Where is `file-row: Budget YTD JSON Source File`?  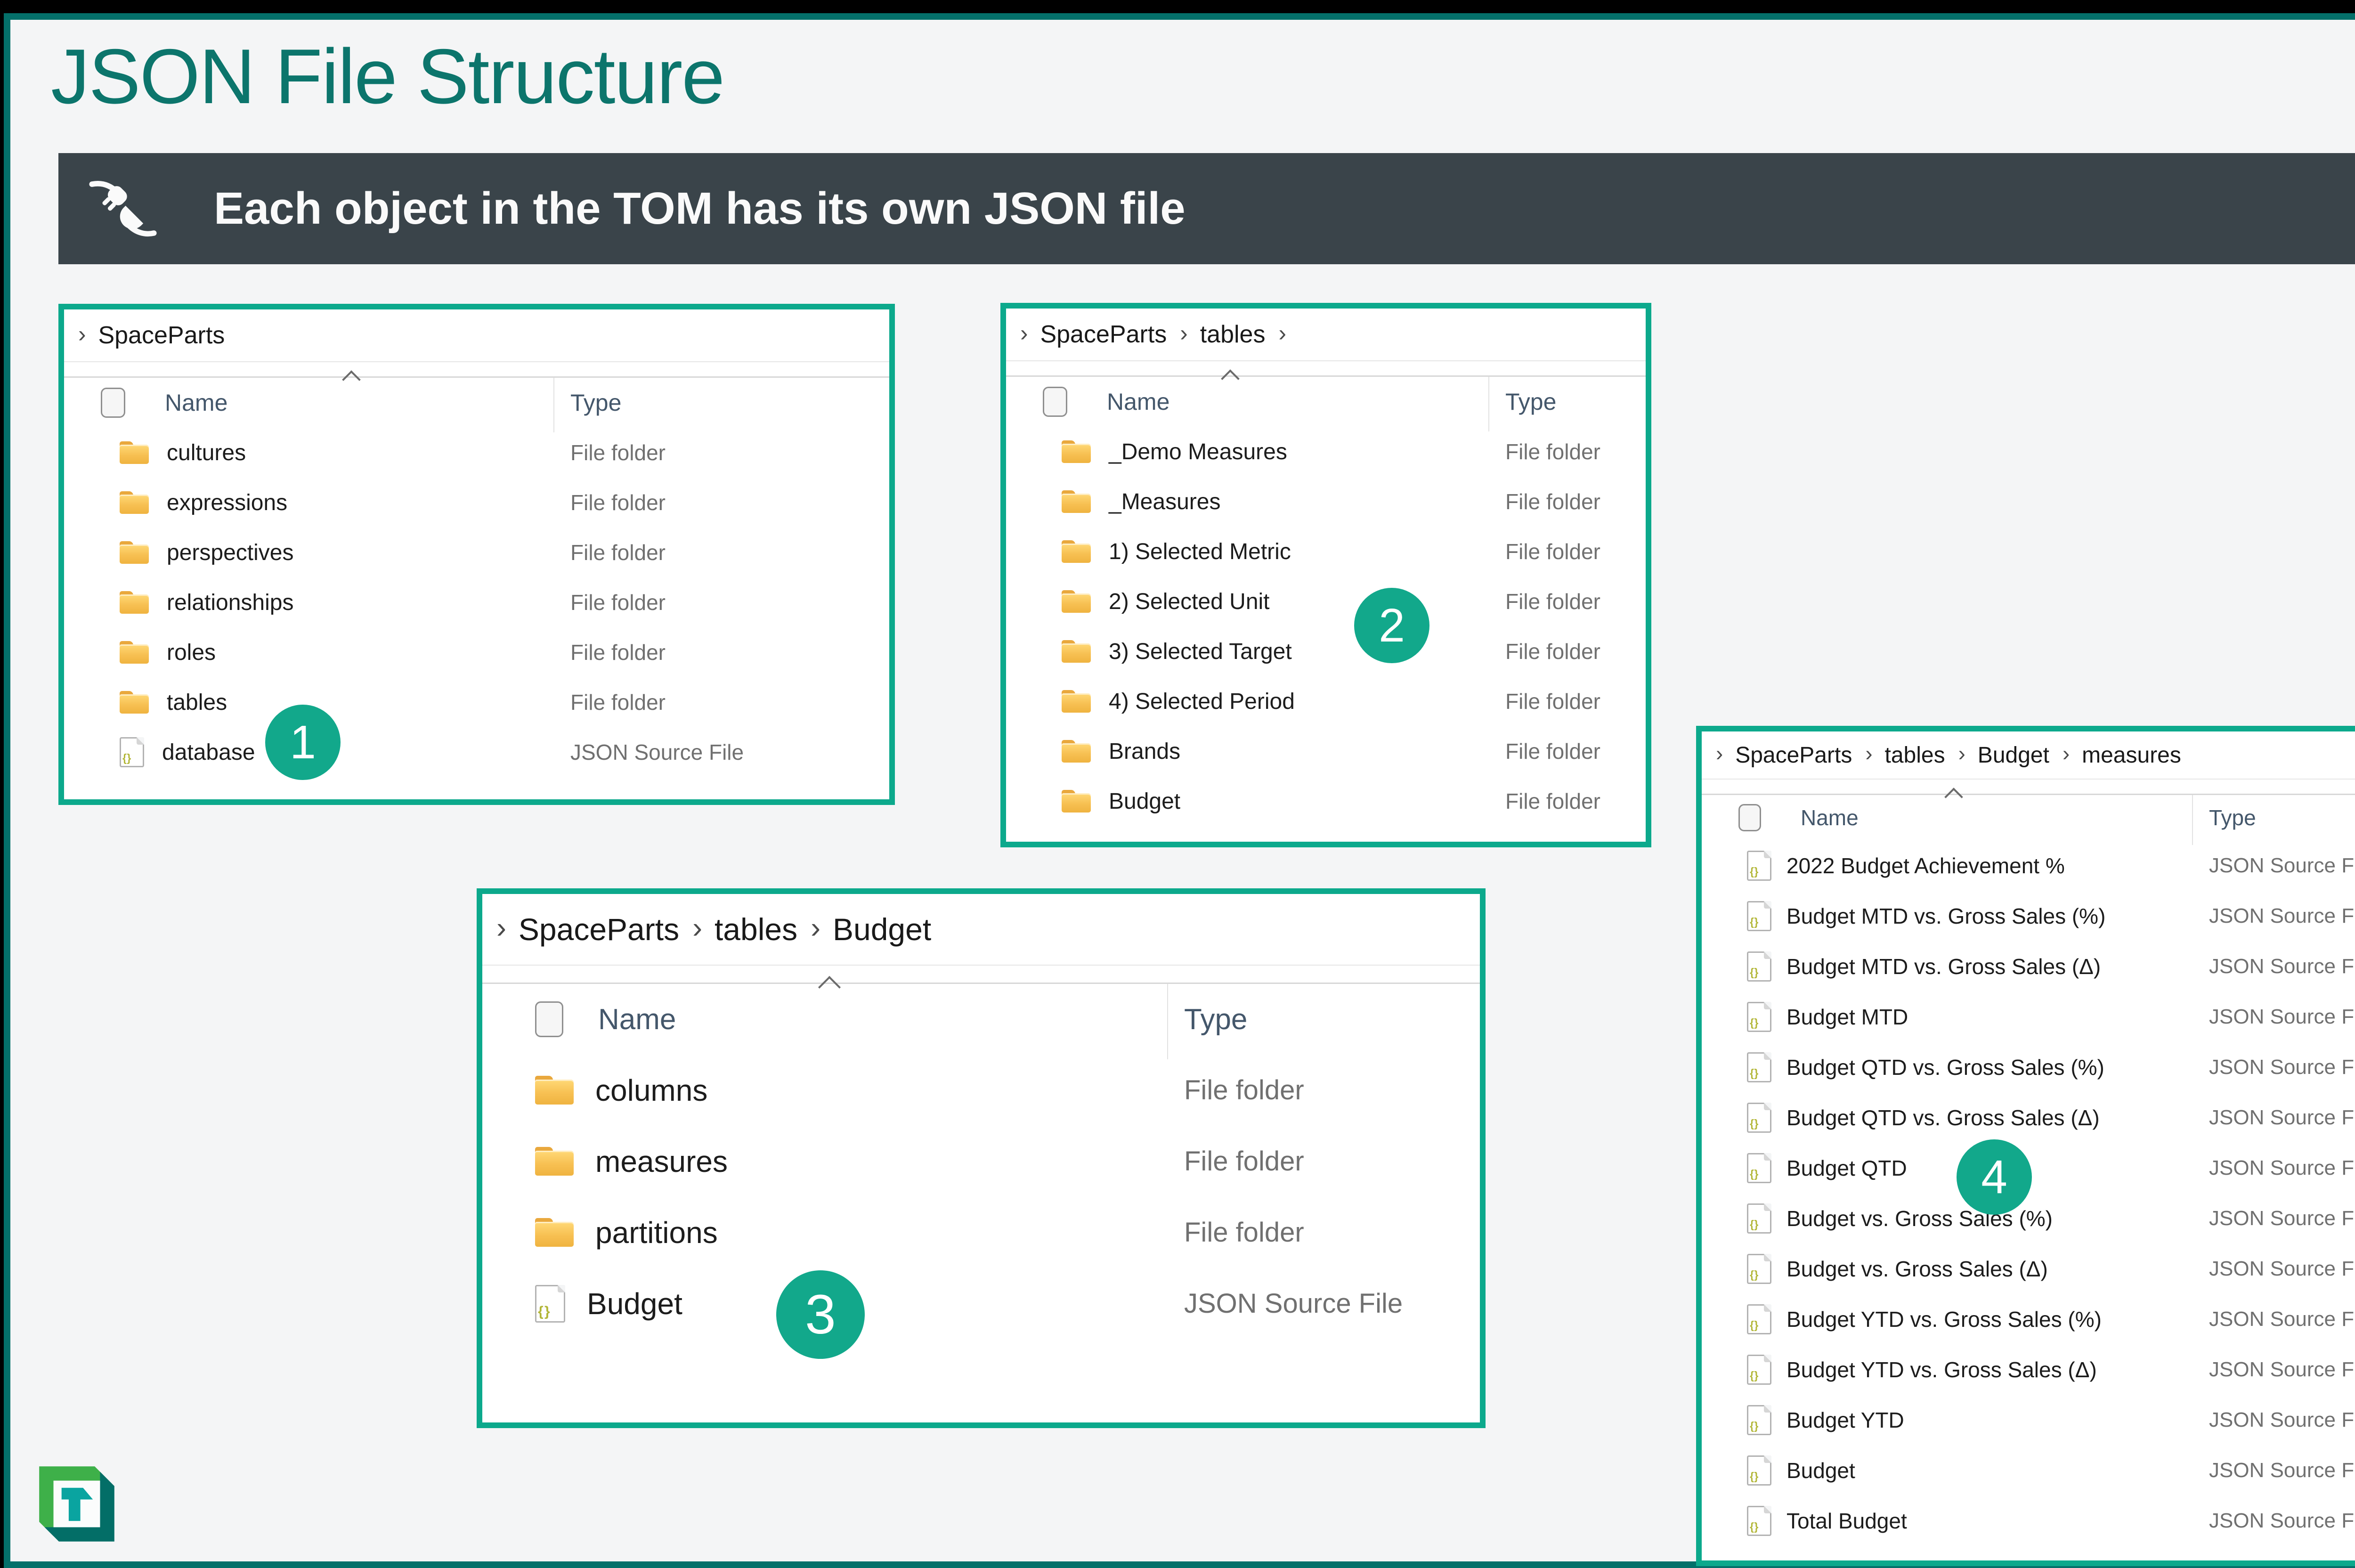 file-row: Budget YTD JSON Source File is located at coordinates (2028, 1420).